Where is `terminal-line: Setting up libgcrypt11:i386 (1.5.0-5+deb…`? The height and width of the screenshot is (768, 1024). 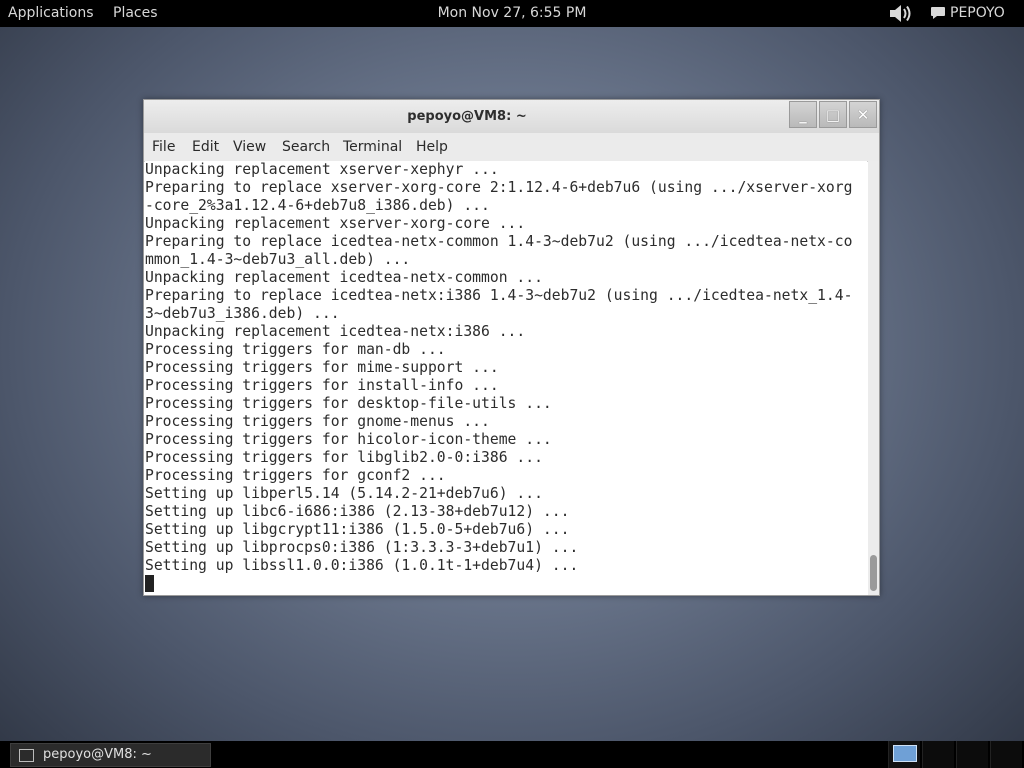
terminal-line: Setting up libgcrypt11:i386 (1.5.0-5+deb… is located at coordinates (357, 529).